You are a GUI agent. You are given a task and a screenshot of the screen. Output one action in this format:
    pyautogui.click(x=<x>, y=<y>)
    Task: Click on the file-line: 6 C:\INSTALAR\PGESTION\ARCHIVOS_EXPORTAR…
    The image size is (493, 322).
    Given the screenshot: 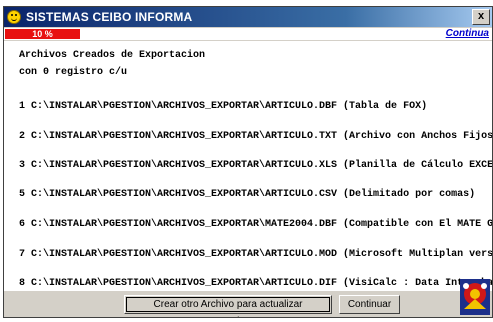 What is the action you would take?
    pyautogui.click(x=256, y=224)
    